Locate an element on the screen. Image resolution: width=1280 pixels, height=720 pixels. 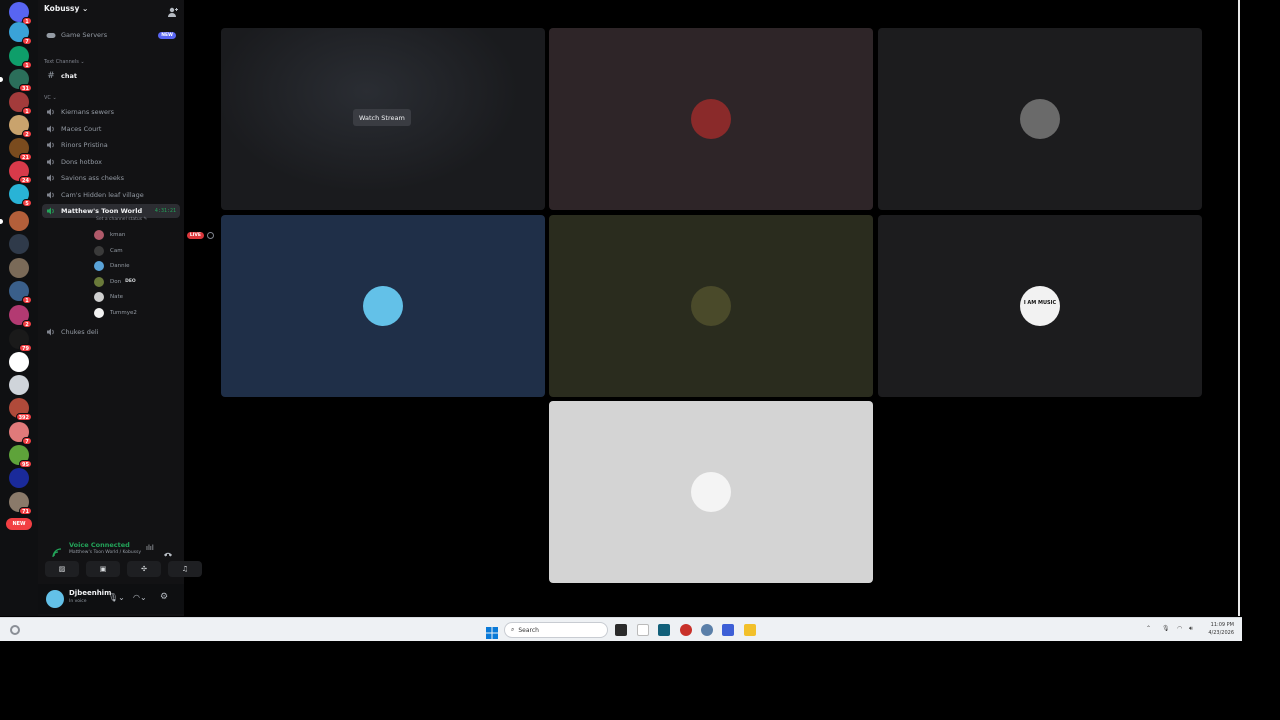
tray-mic-icon: 🎙︎ is located at coordinates (1166, 628).